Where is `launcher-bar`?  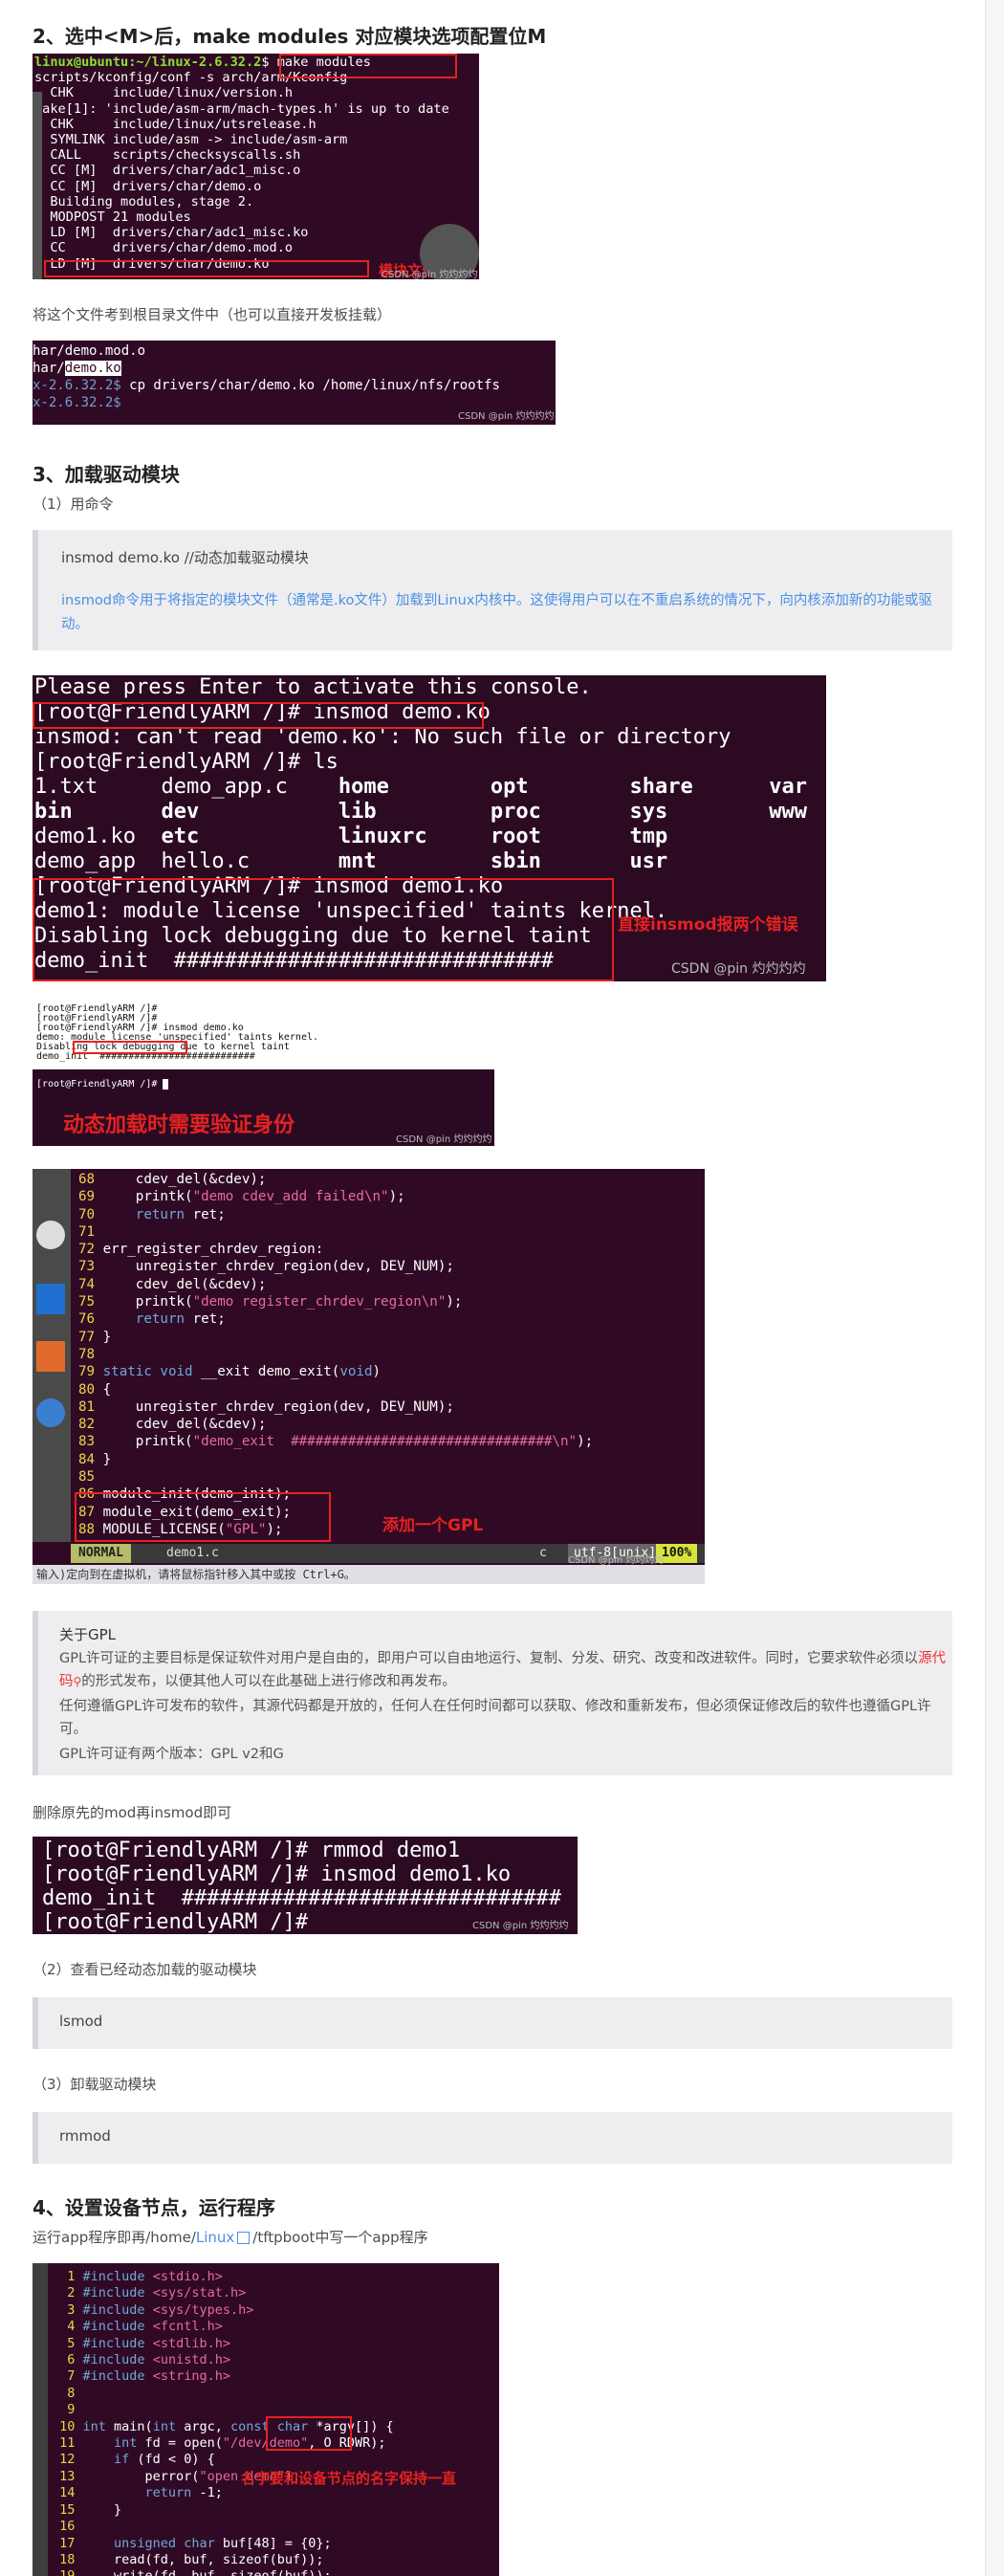
launcher-bar is located at coordinates (52, 1355).